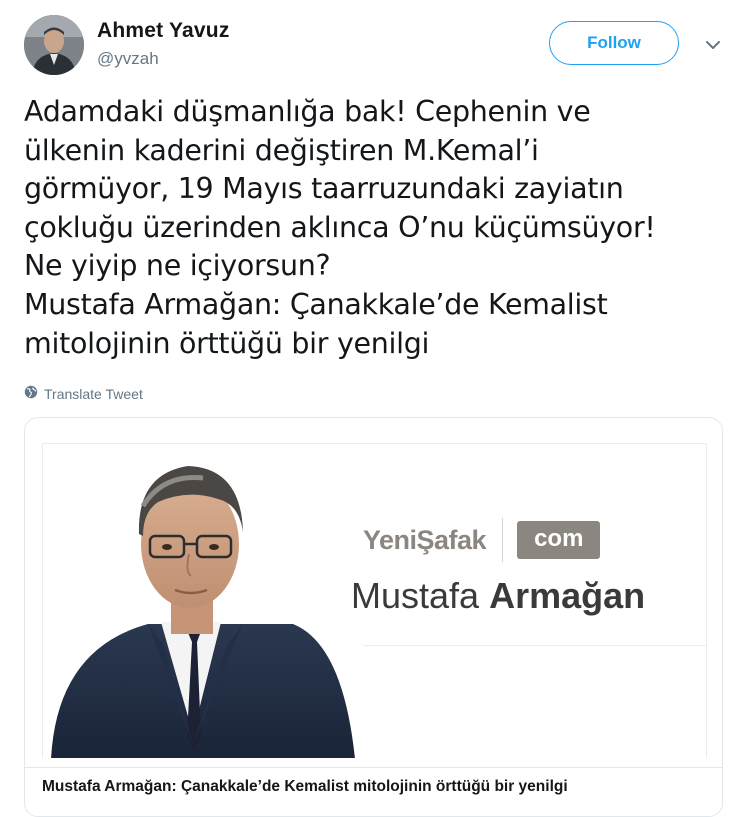  Describe the element at coordinates (316, 304) in the screenshot. I see `tweet-line: Mustafa Armağan: Çanakkale’de Kemalist` at that location.